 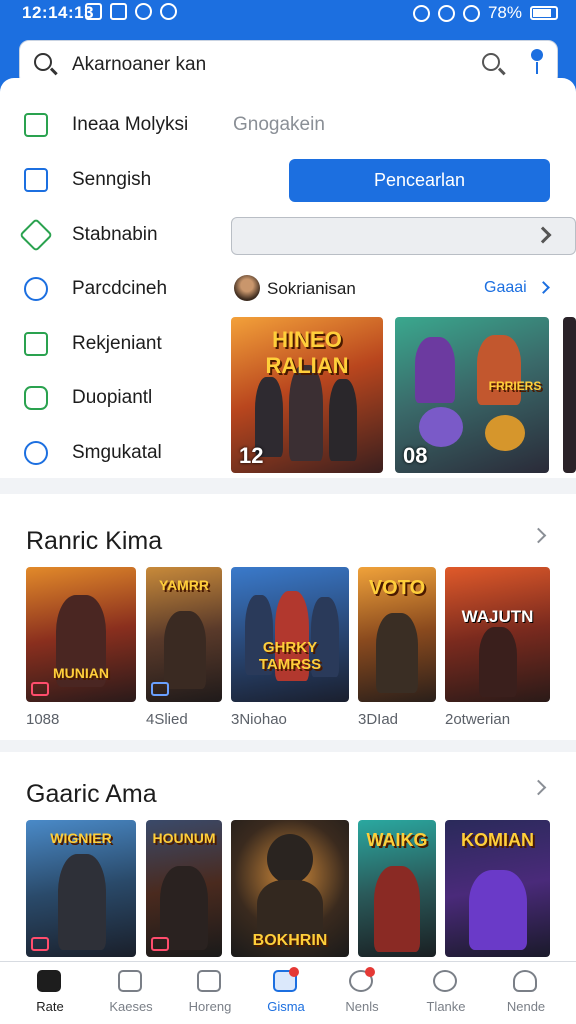 I want to click on menu-item-home: Ineaa Molyksi, so click(x=124, y=125).